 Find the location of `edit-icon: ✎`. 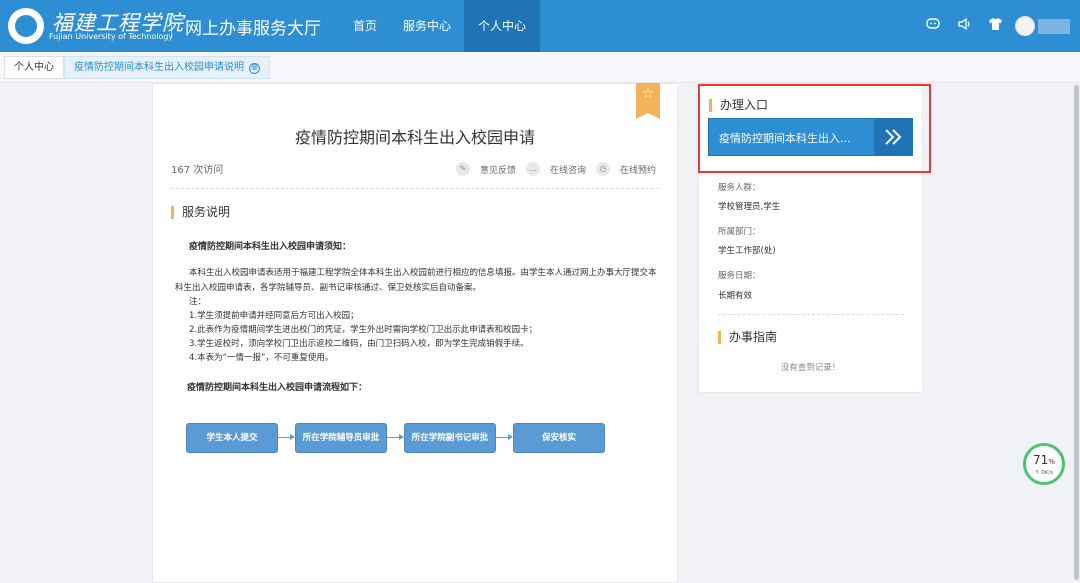

edit-icon: ✎ is located at coordinates (463, 169).